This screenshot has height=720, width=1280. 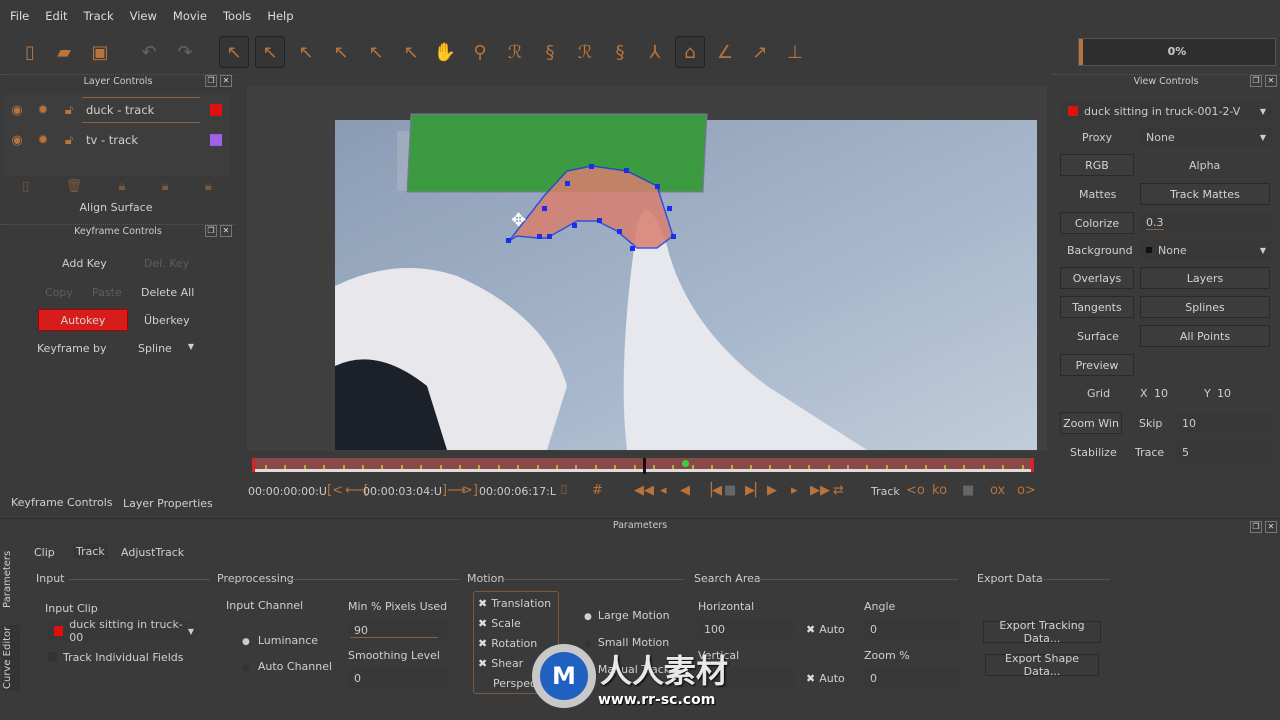 What do you see at coordinates (280, 16) in the screenshot?
I see `menu-help: Help` at bounding box center [280, 16].